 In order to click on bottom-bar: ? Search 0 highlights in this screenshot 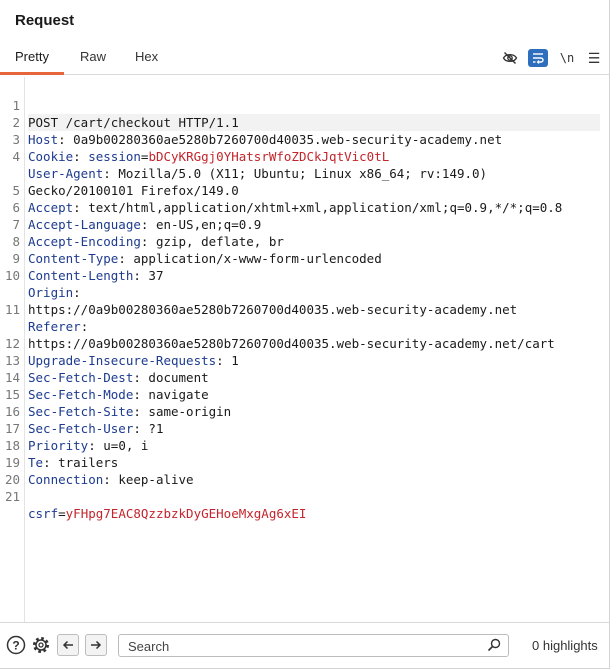, I will do `click(305, 645)`.